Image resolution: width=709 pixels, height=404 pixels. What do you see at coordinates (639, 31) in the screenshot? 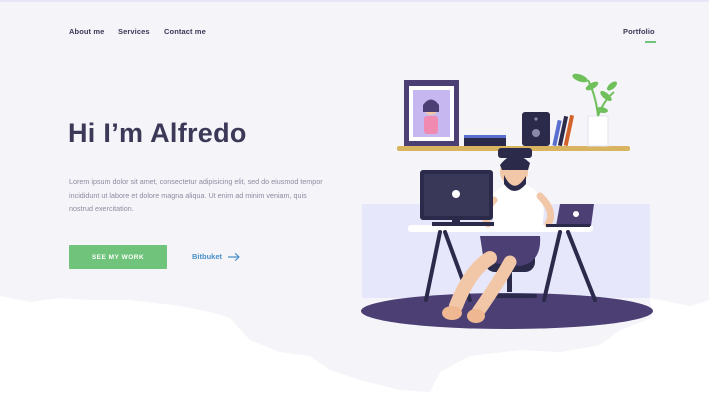
I see `nav-portfolio-link: Portfolio` at bounding box center [639, 31].